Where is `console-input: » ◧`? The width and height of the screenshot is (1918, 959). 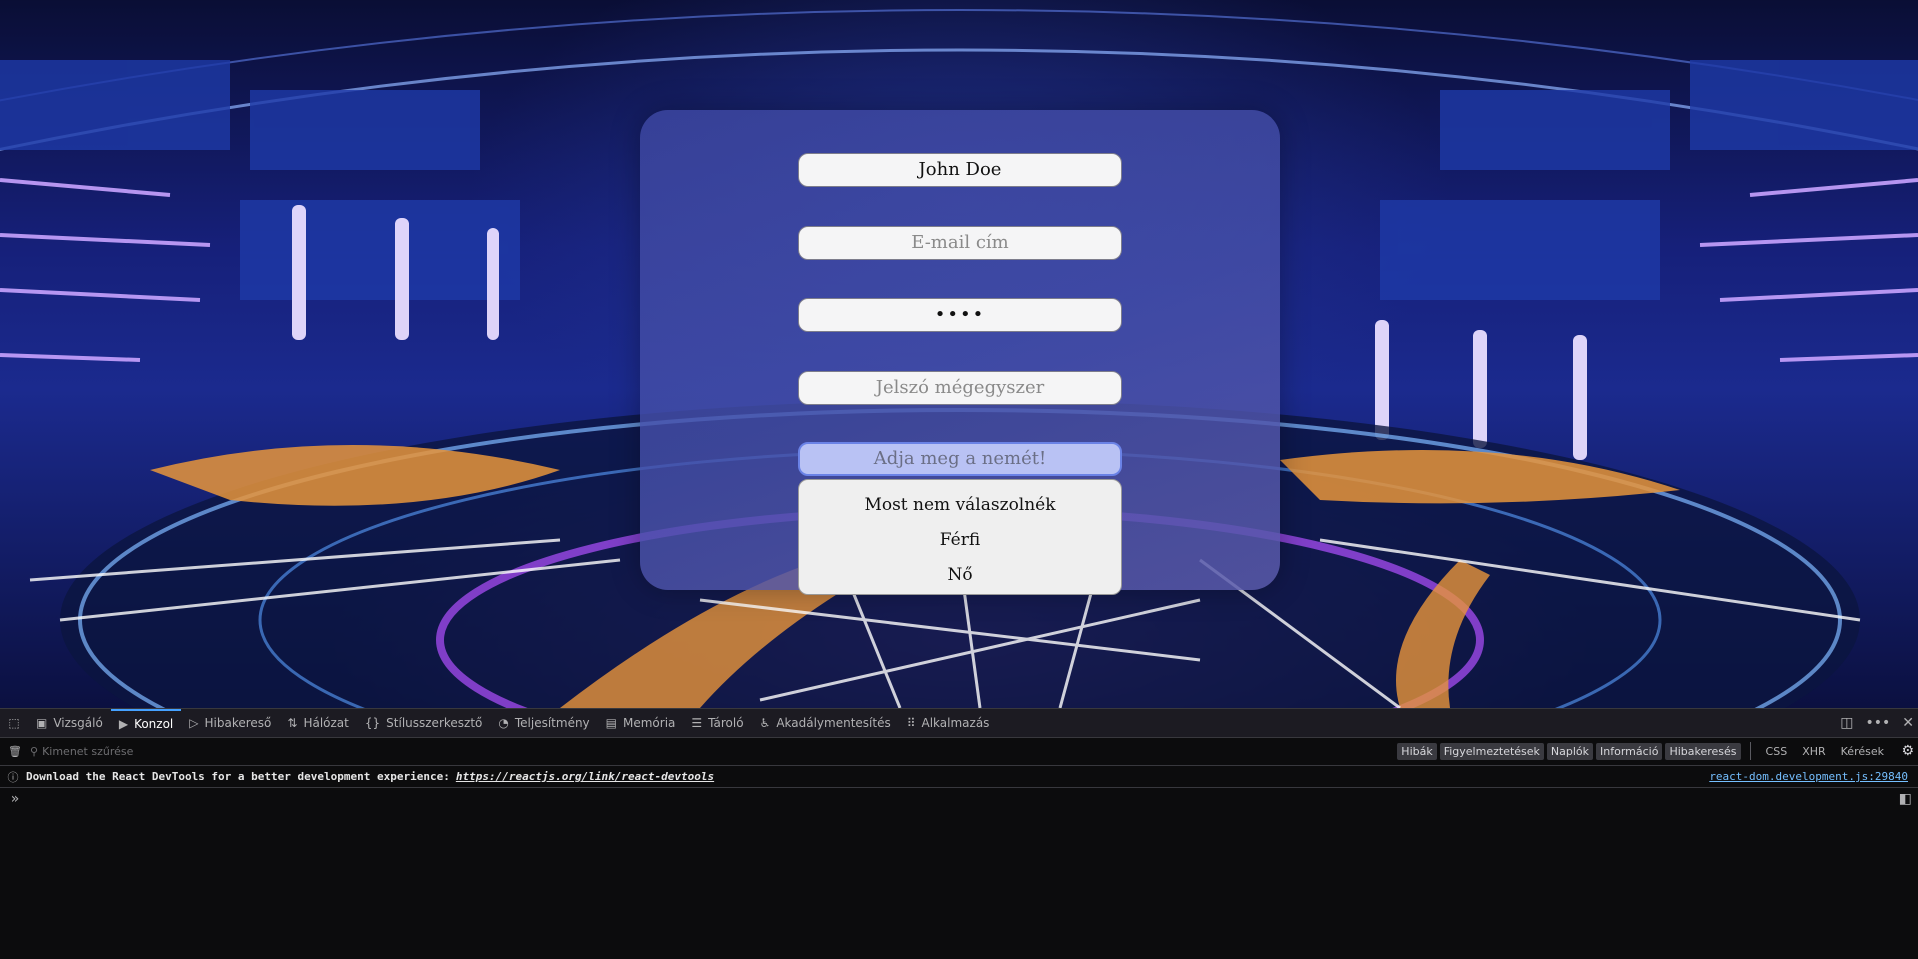
console-input: » ◧ is located at coordinates (959, 799).